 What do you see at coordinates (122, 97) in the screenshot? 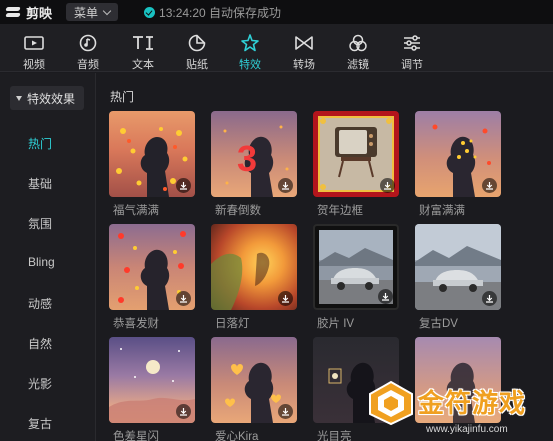
I see `section-title: 热门` at bounding box center [122, 97].